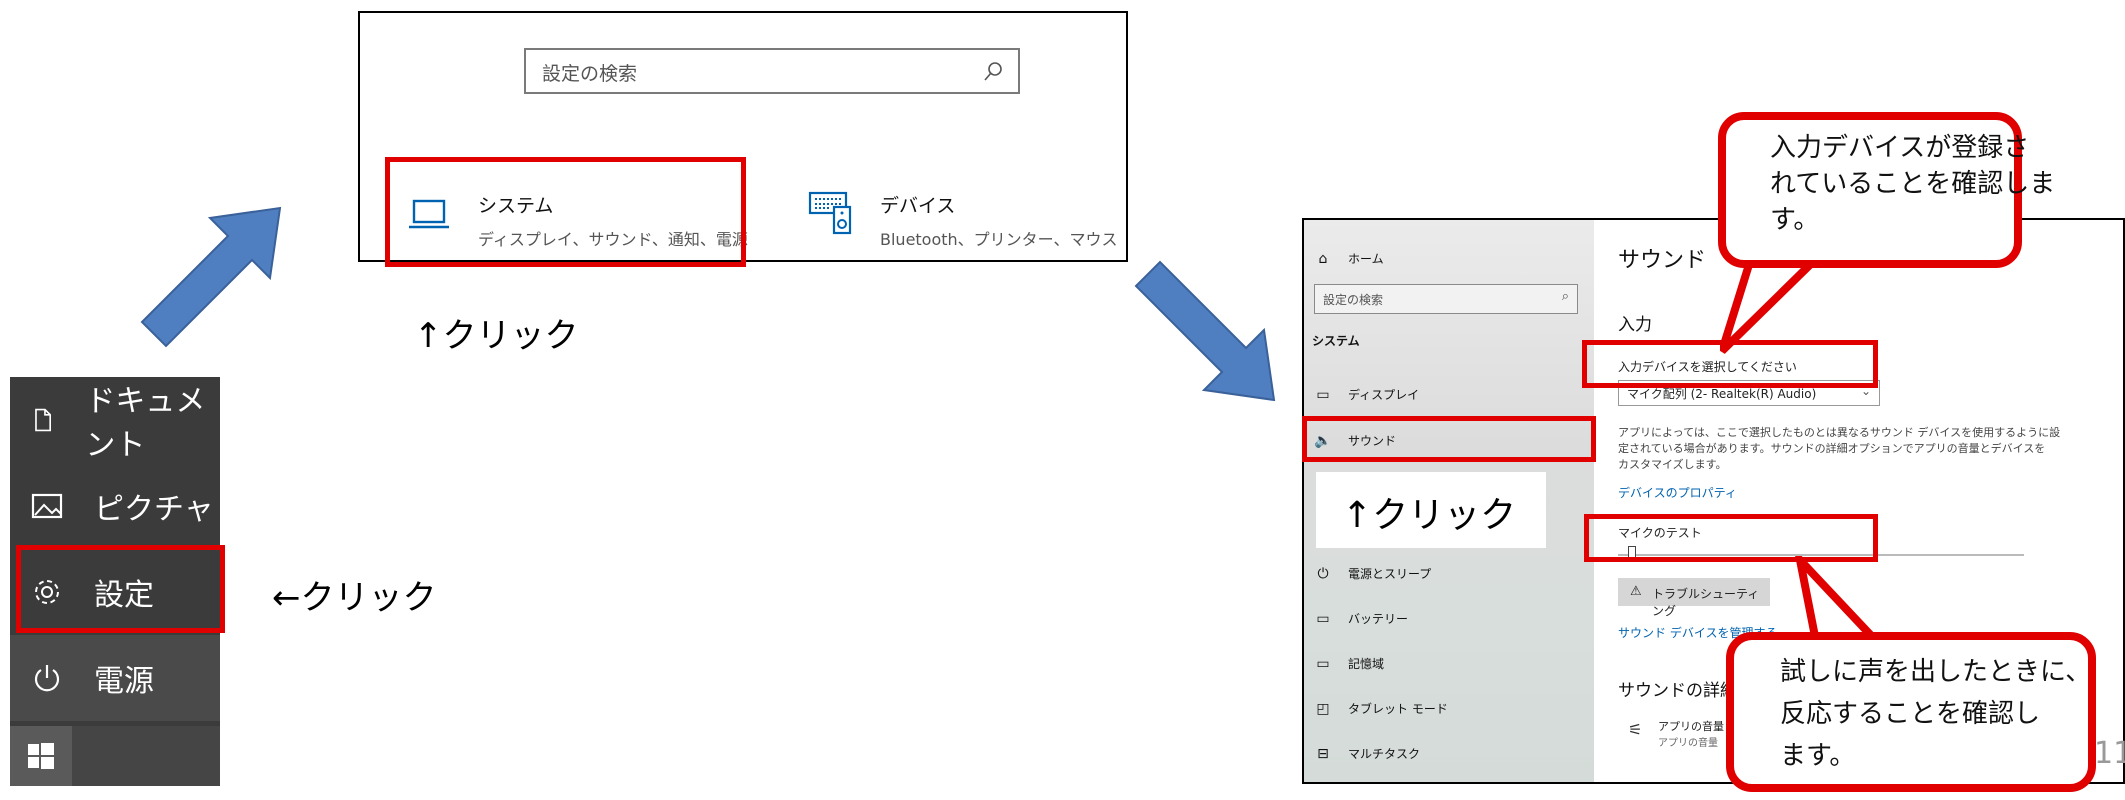 Image resolution: width=2125 pixels, height=800 pixels. I want to click on sidebar-item-power-sleep: ⏻ 電源とスリープ, so click(1371, 573).